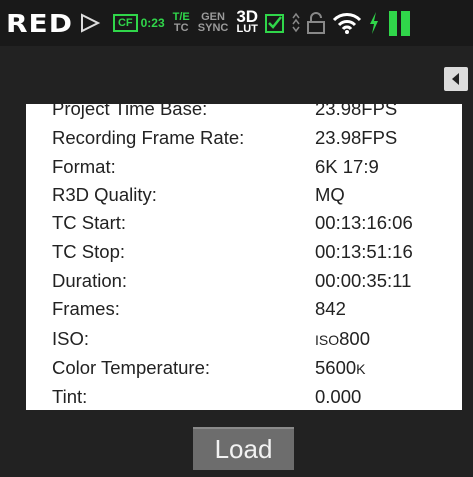 This screenshot has height=477, width=473. Describe the element at coordinates (257, 283) in the screenshot. I see `clip-info-row: Duration: 00:00:35:11` at that location.